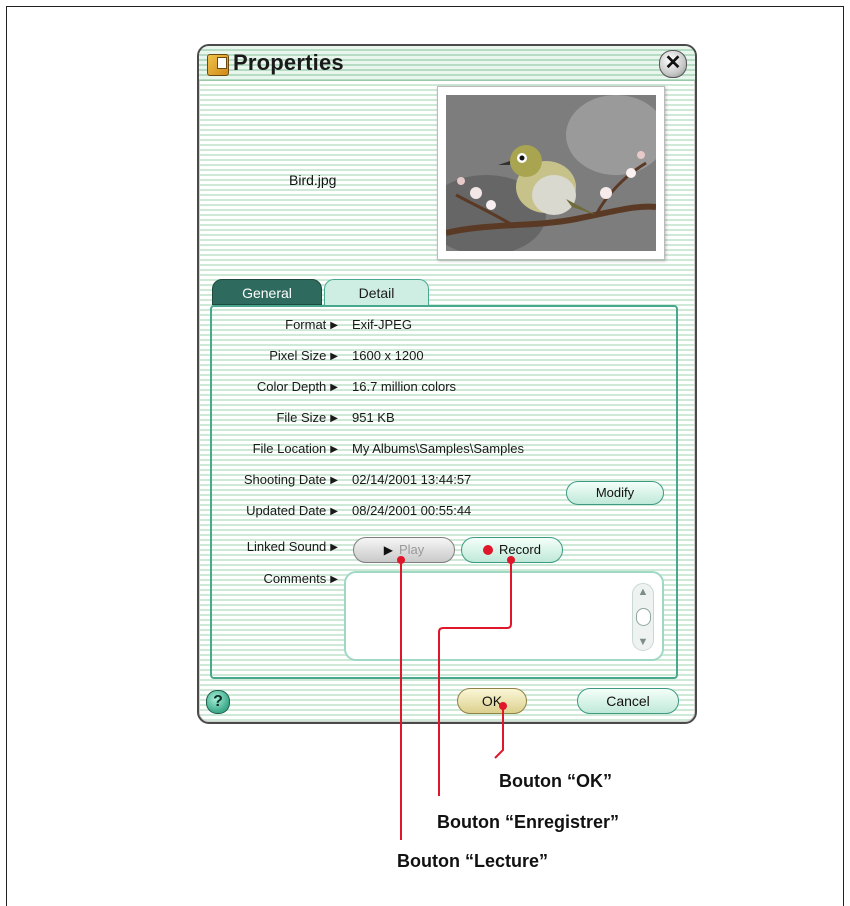 This screenshot has height=906, width=850. I want to click on record-callout-line, so click(475, 678).